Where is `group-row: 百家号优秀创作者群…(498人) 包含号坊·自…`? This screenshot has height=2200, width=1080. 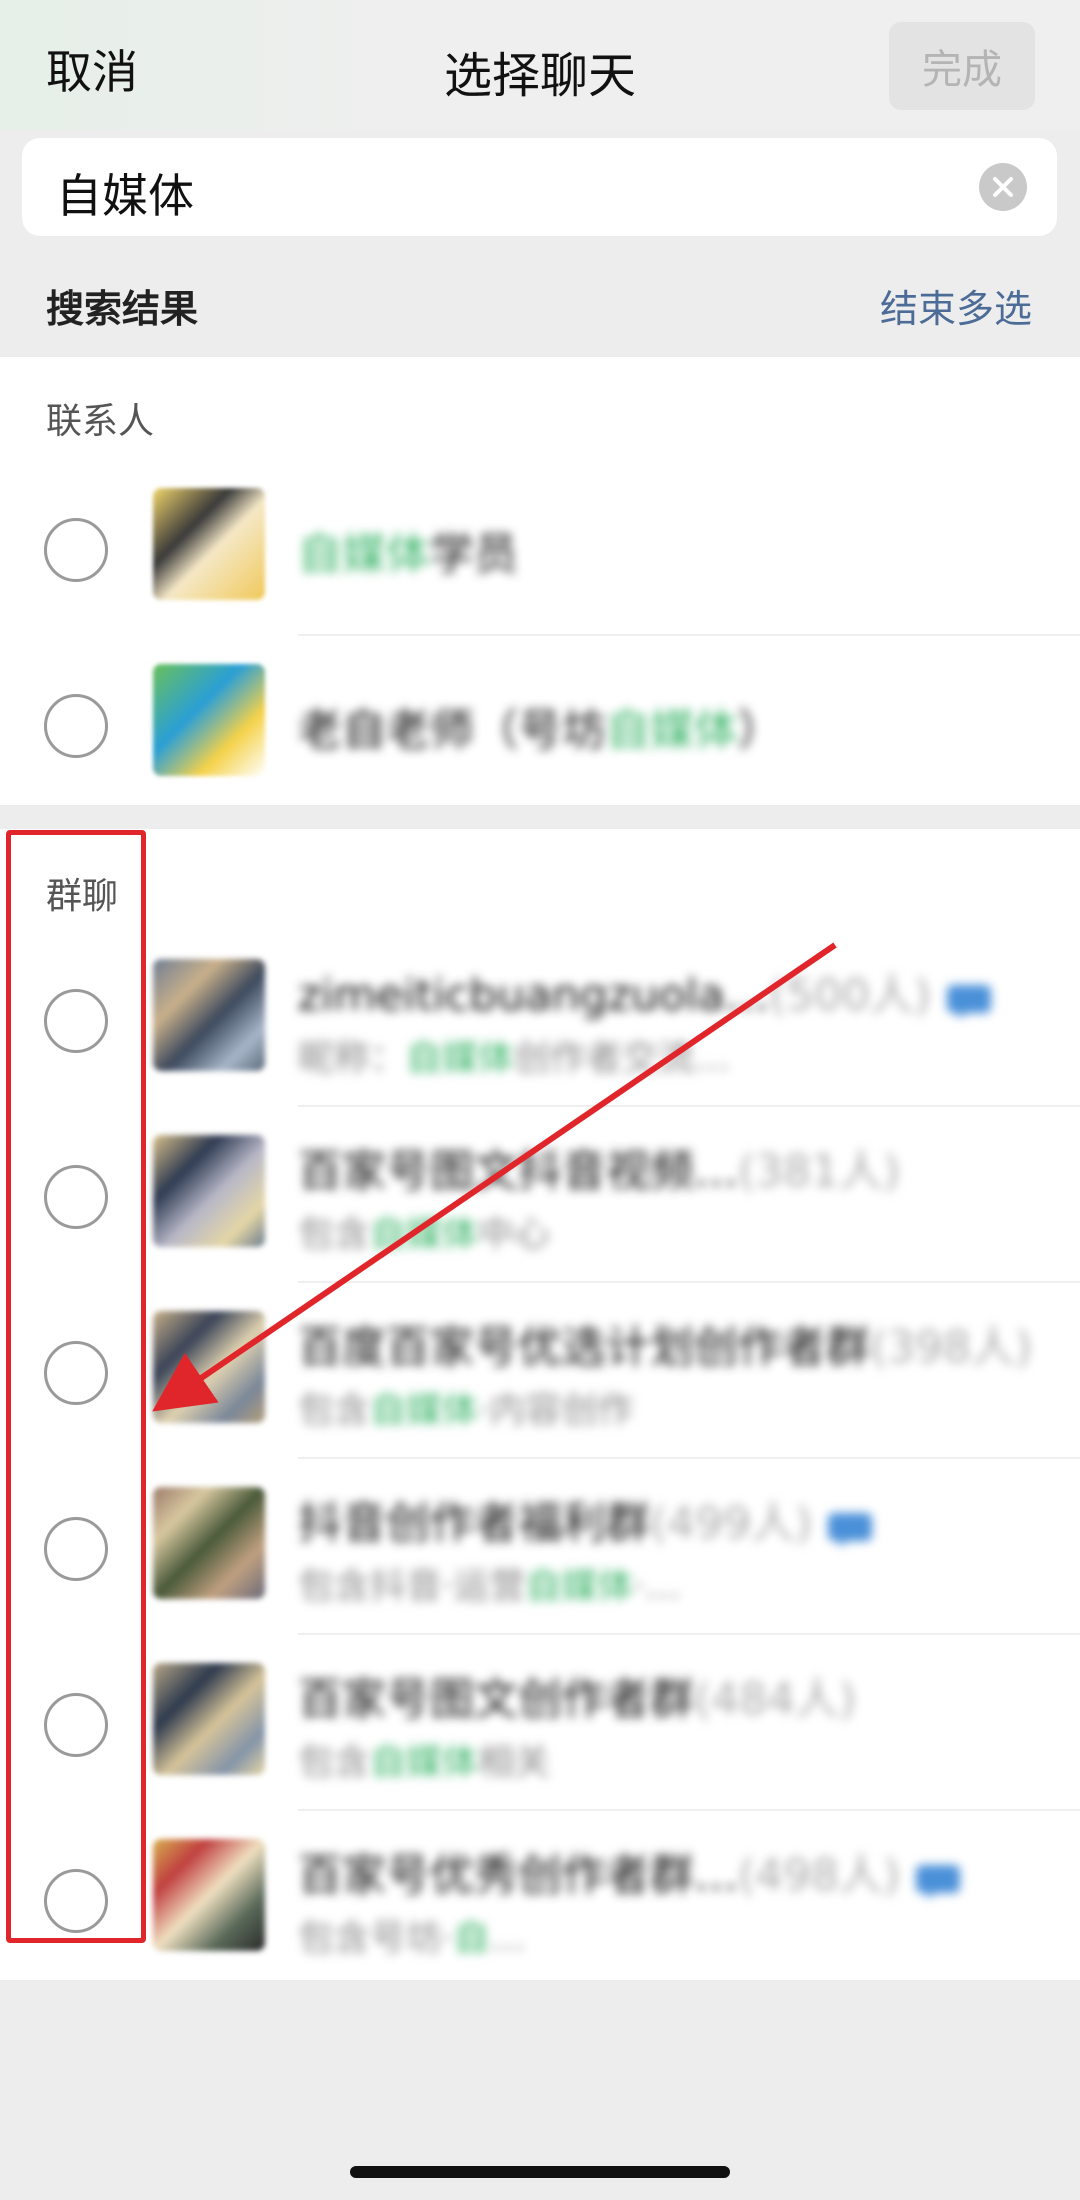
group-row: 百家号优秀创作者群…(498人) 包含号坊·自… is located at coordinates (540, 1899).